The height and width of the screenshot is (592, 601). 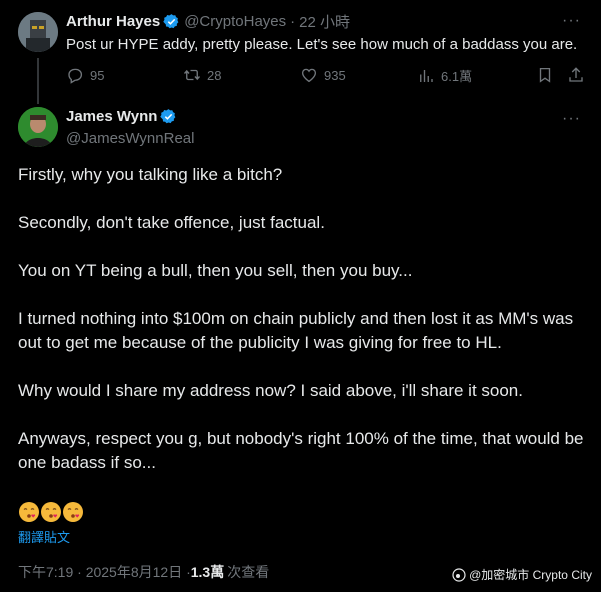 What do you see at coordinates (248, 572) in the screenshot?
I see `views-label: 次查看` at bounding box center [248, 572].